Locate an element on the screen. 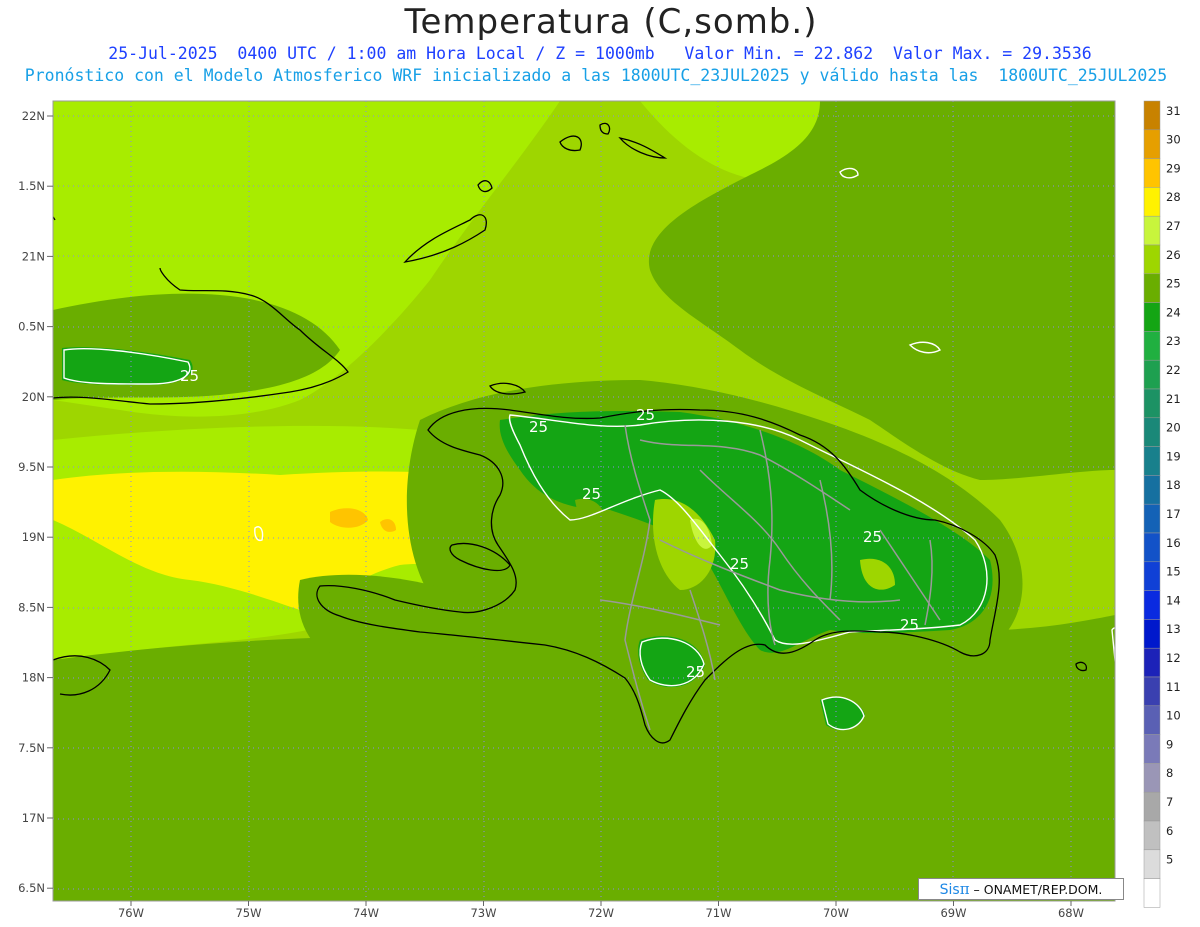 The height and width of the screenshot is (927, 1200). colorbar-label: 19 is located at coordinates (1173, 456).